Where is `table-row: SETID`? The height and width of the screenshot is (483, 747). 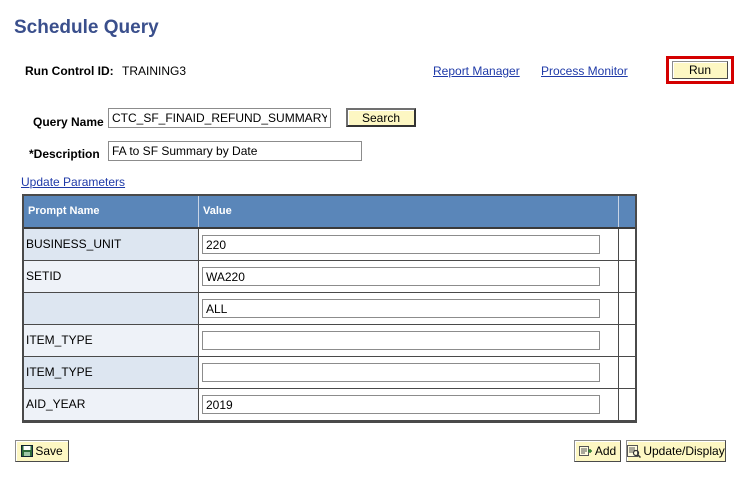 table-row: SETID is located at coordinates (329, 277).